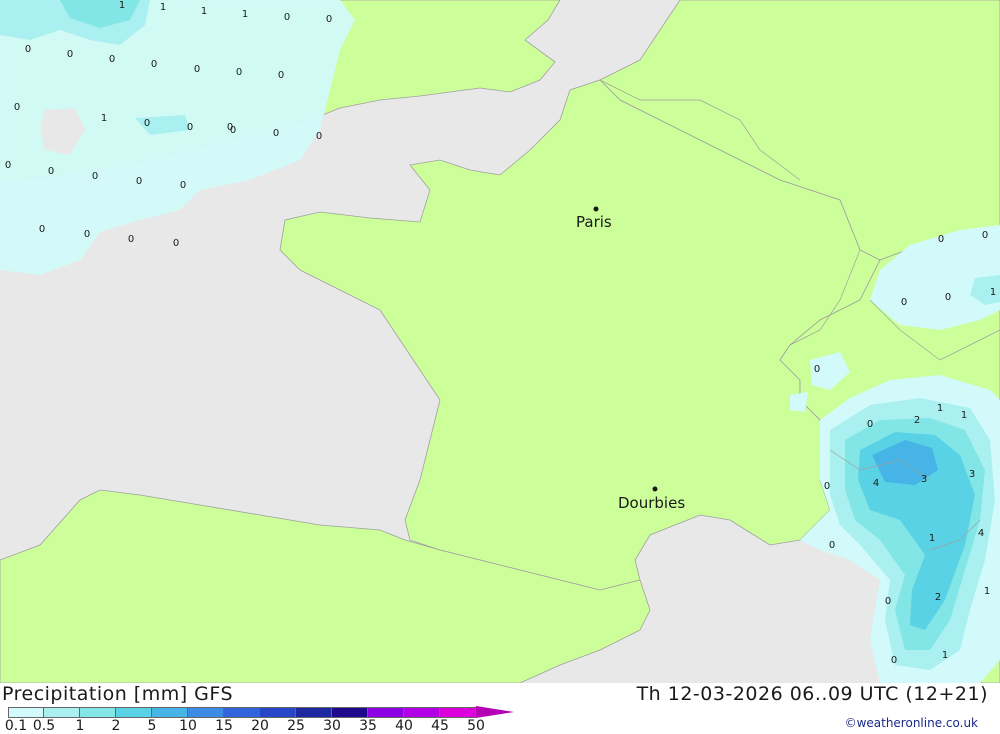 The image size is (1000, 734). What do you see at coordinates (368, 726) in the screenshot?
I see `legend-label: 35` at bounding box center [368, 726].